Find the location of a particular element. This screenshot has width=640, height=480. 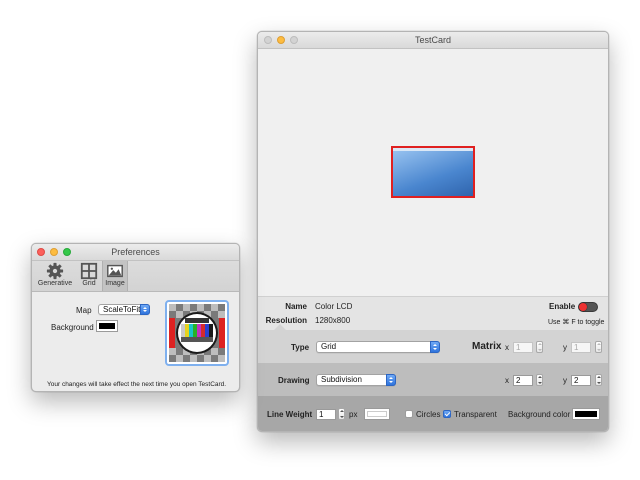

type-popup: Grid is located at coordinates (378, 347).